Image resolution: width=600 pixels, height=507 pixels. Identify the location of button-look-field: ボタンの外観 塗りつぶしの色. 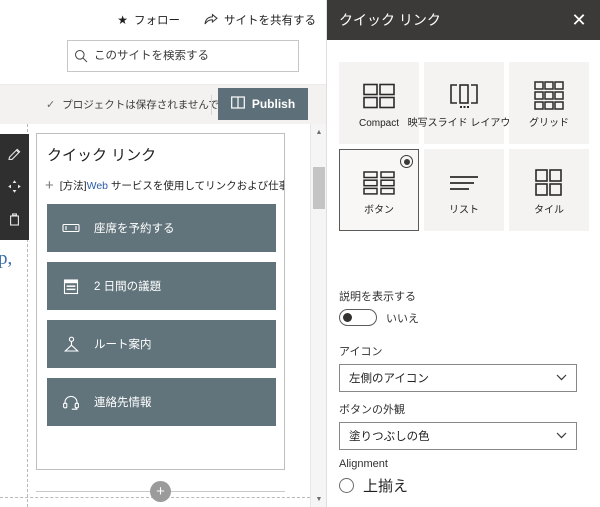
(464, 425).